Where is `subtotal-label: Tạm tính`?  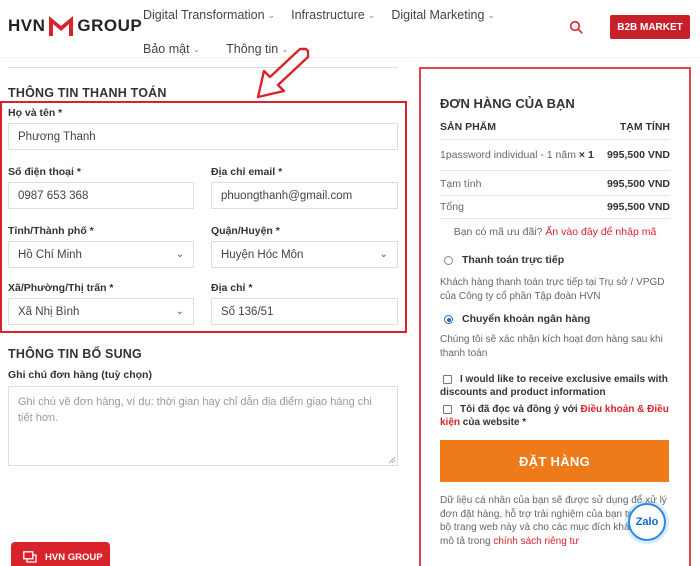
subtotal-label: Tạm tính is located at coordinates (461, 184).